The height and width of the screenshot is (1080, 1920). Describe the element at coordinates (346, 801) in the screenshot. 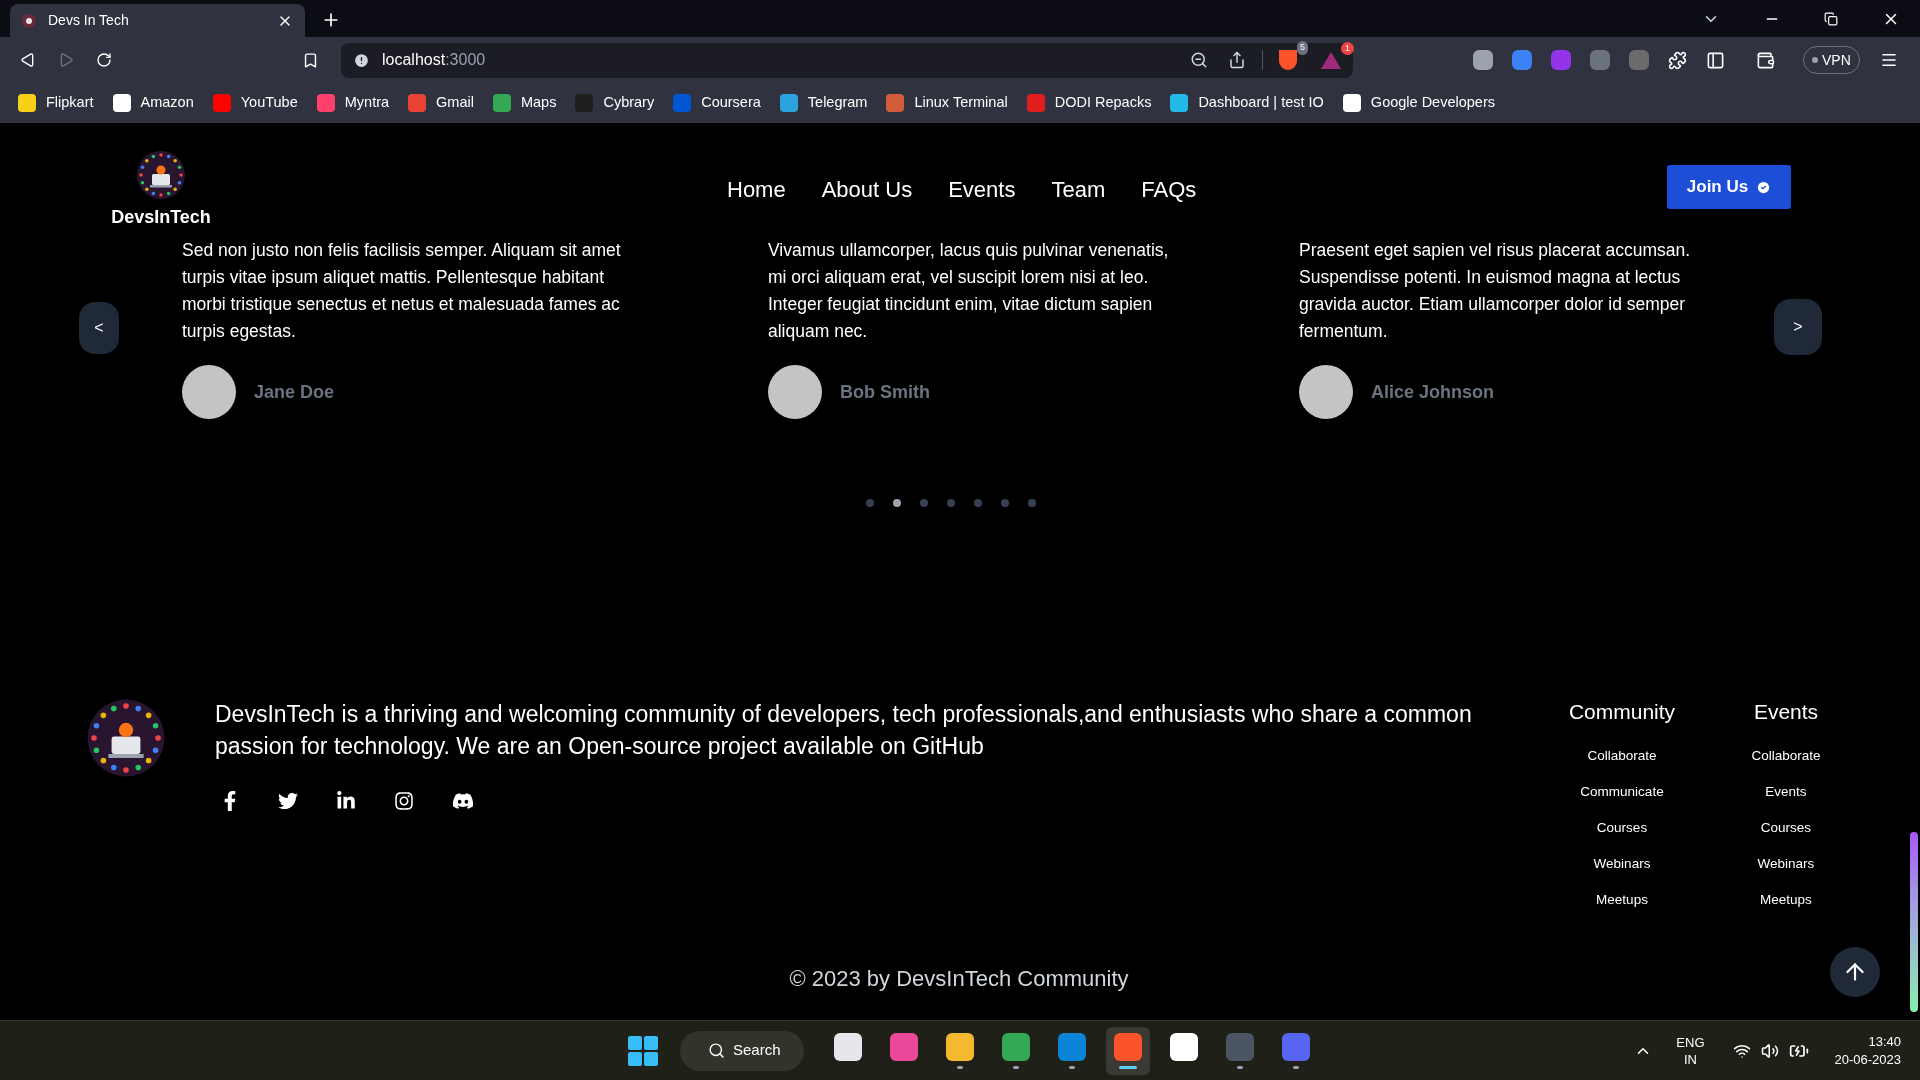

I see `linkedin-icon` at that location.